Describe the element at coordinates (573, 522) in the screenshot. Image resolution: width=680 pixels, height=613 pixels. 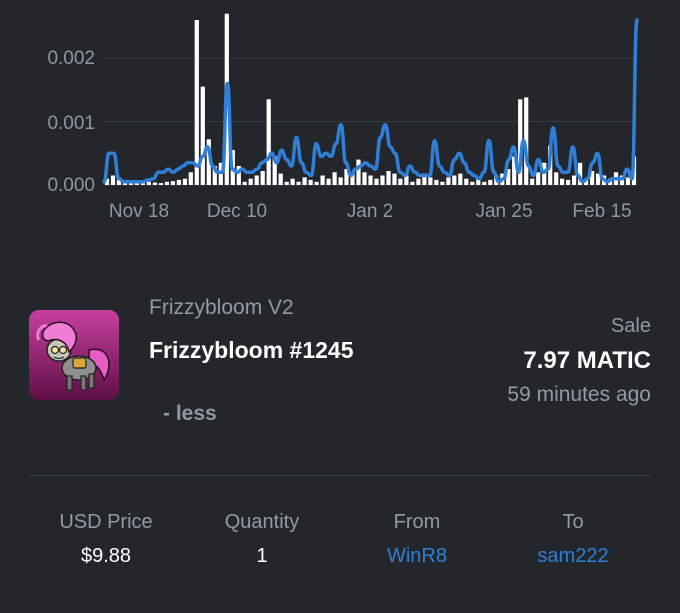
I see `to-label: To` at that location.